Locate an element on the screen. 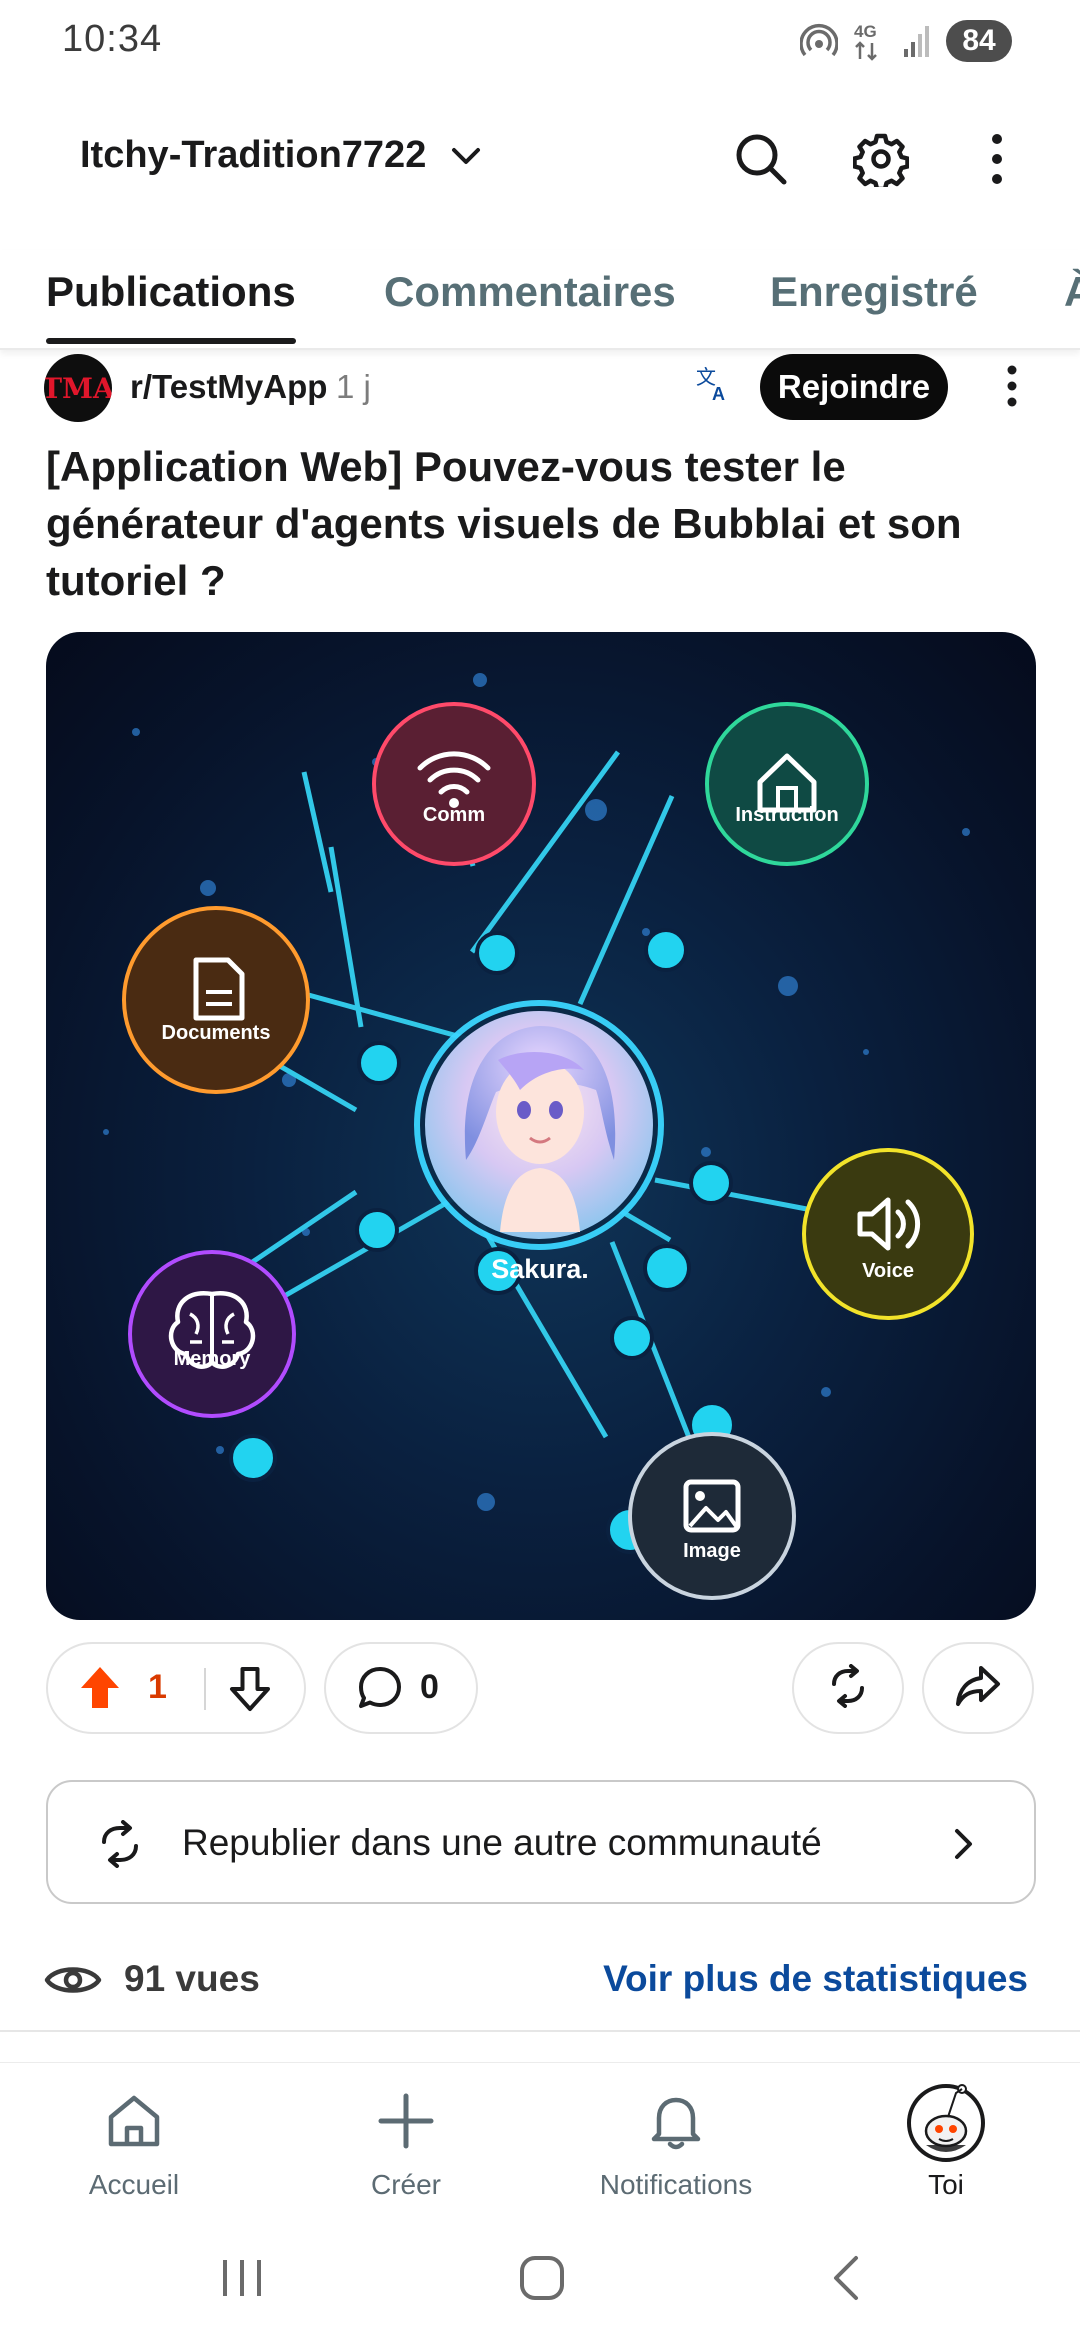  tab-enregistre: Enregistré is located at coordinates (874, 292).